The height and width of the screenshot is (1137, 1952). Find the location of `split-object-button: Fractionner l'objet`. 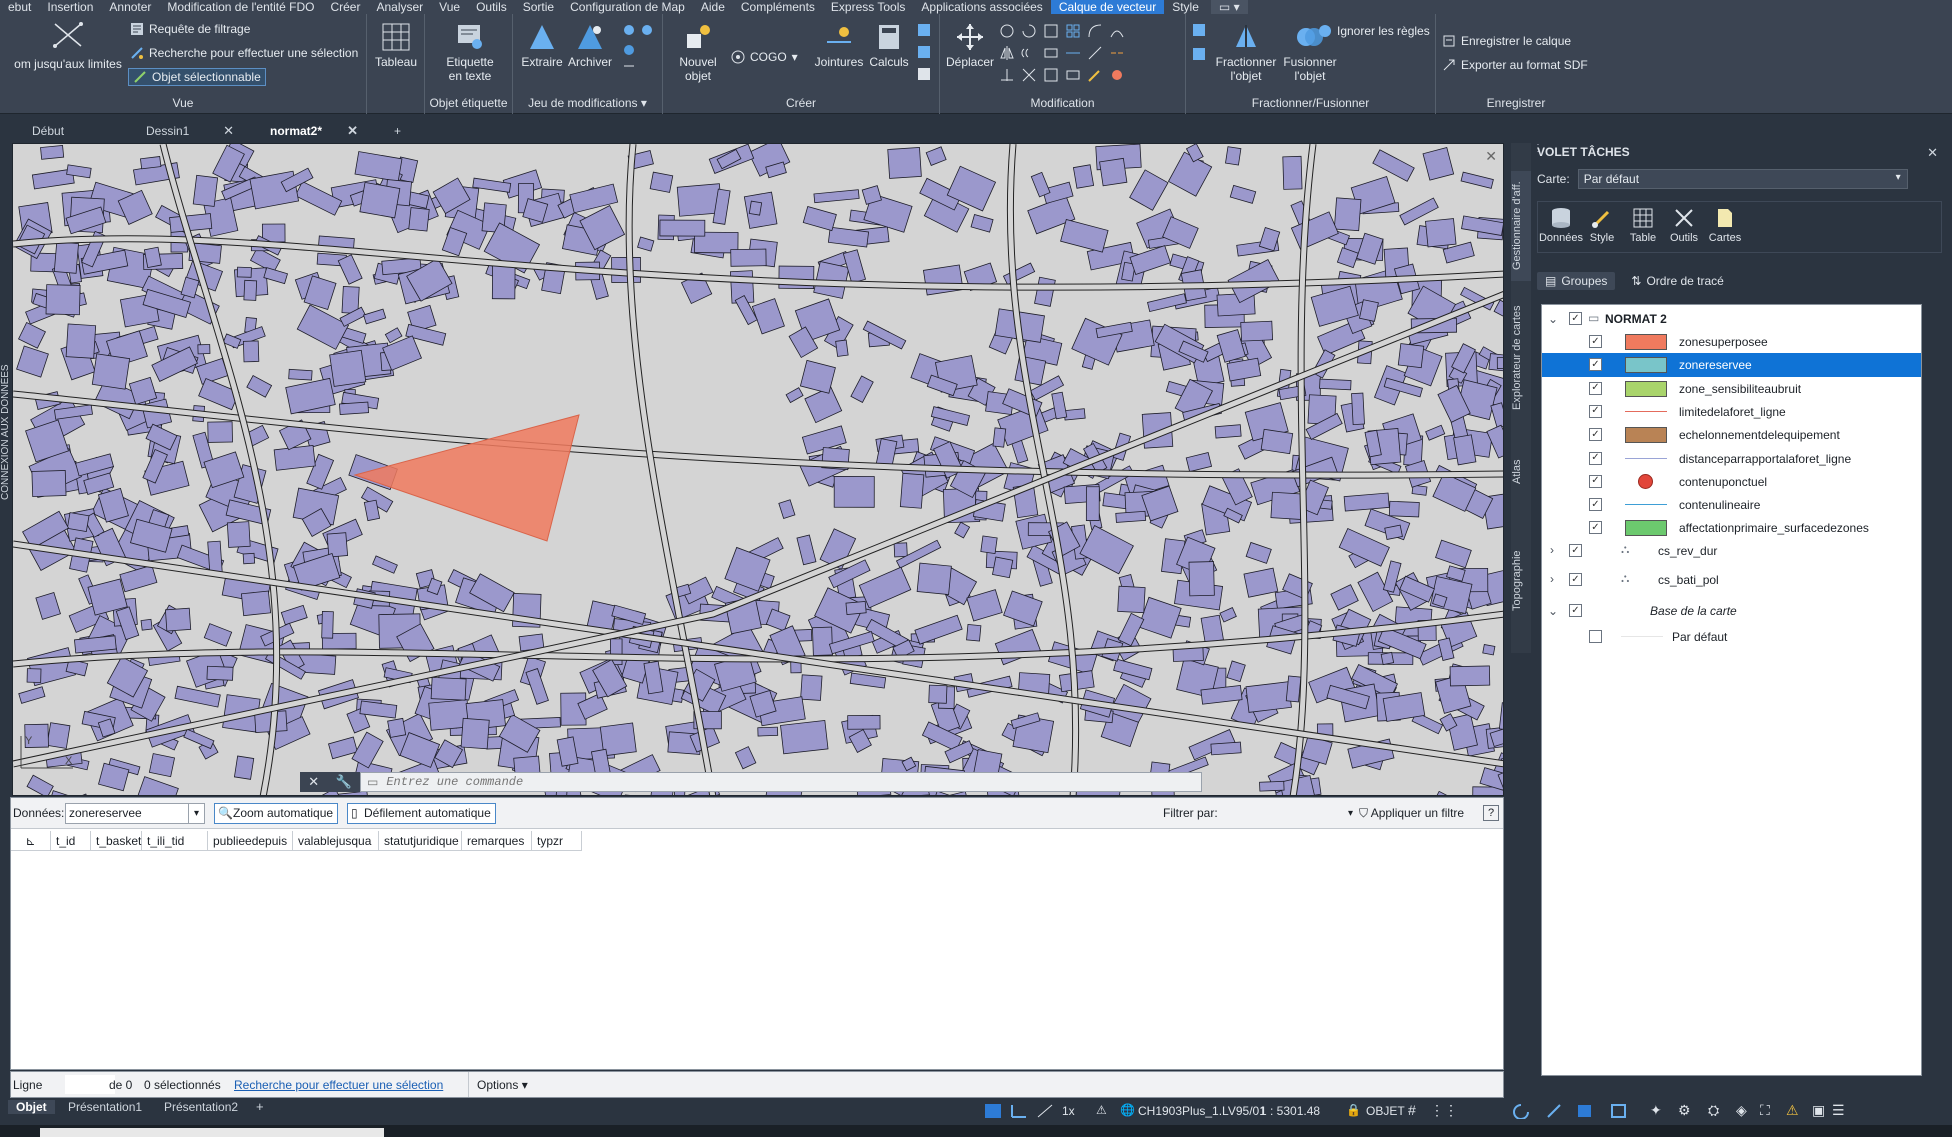

split-object-button: Fractionner l'objet is located at coordinates (1246, 52).